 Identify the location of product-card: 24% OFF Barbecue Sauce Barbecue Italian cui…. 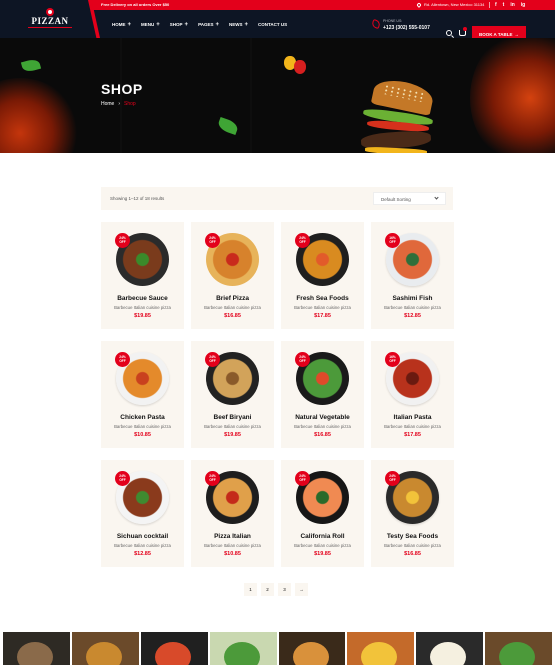
(142, 275).